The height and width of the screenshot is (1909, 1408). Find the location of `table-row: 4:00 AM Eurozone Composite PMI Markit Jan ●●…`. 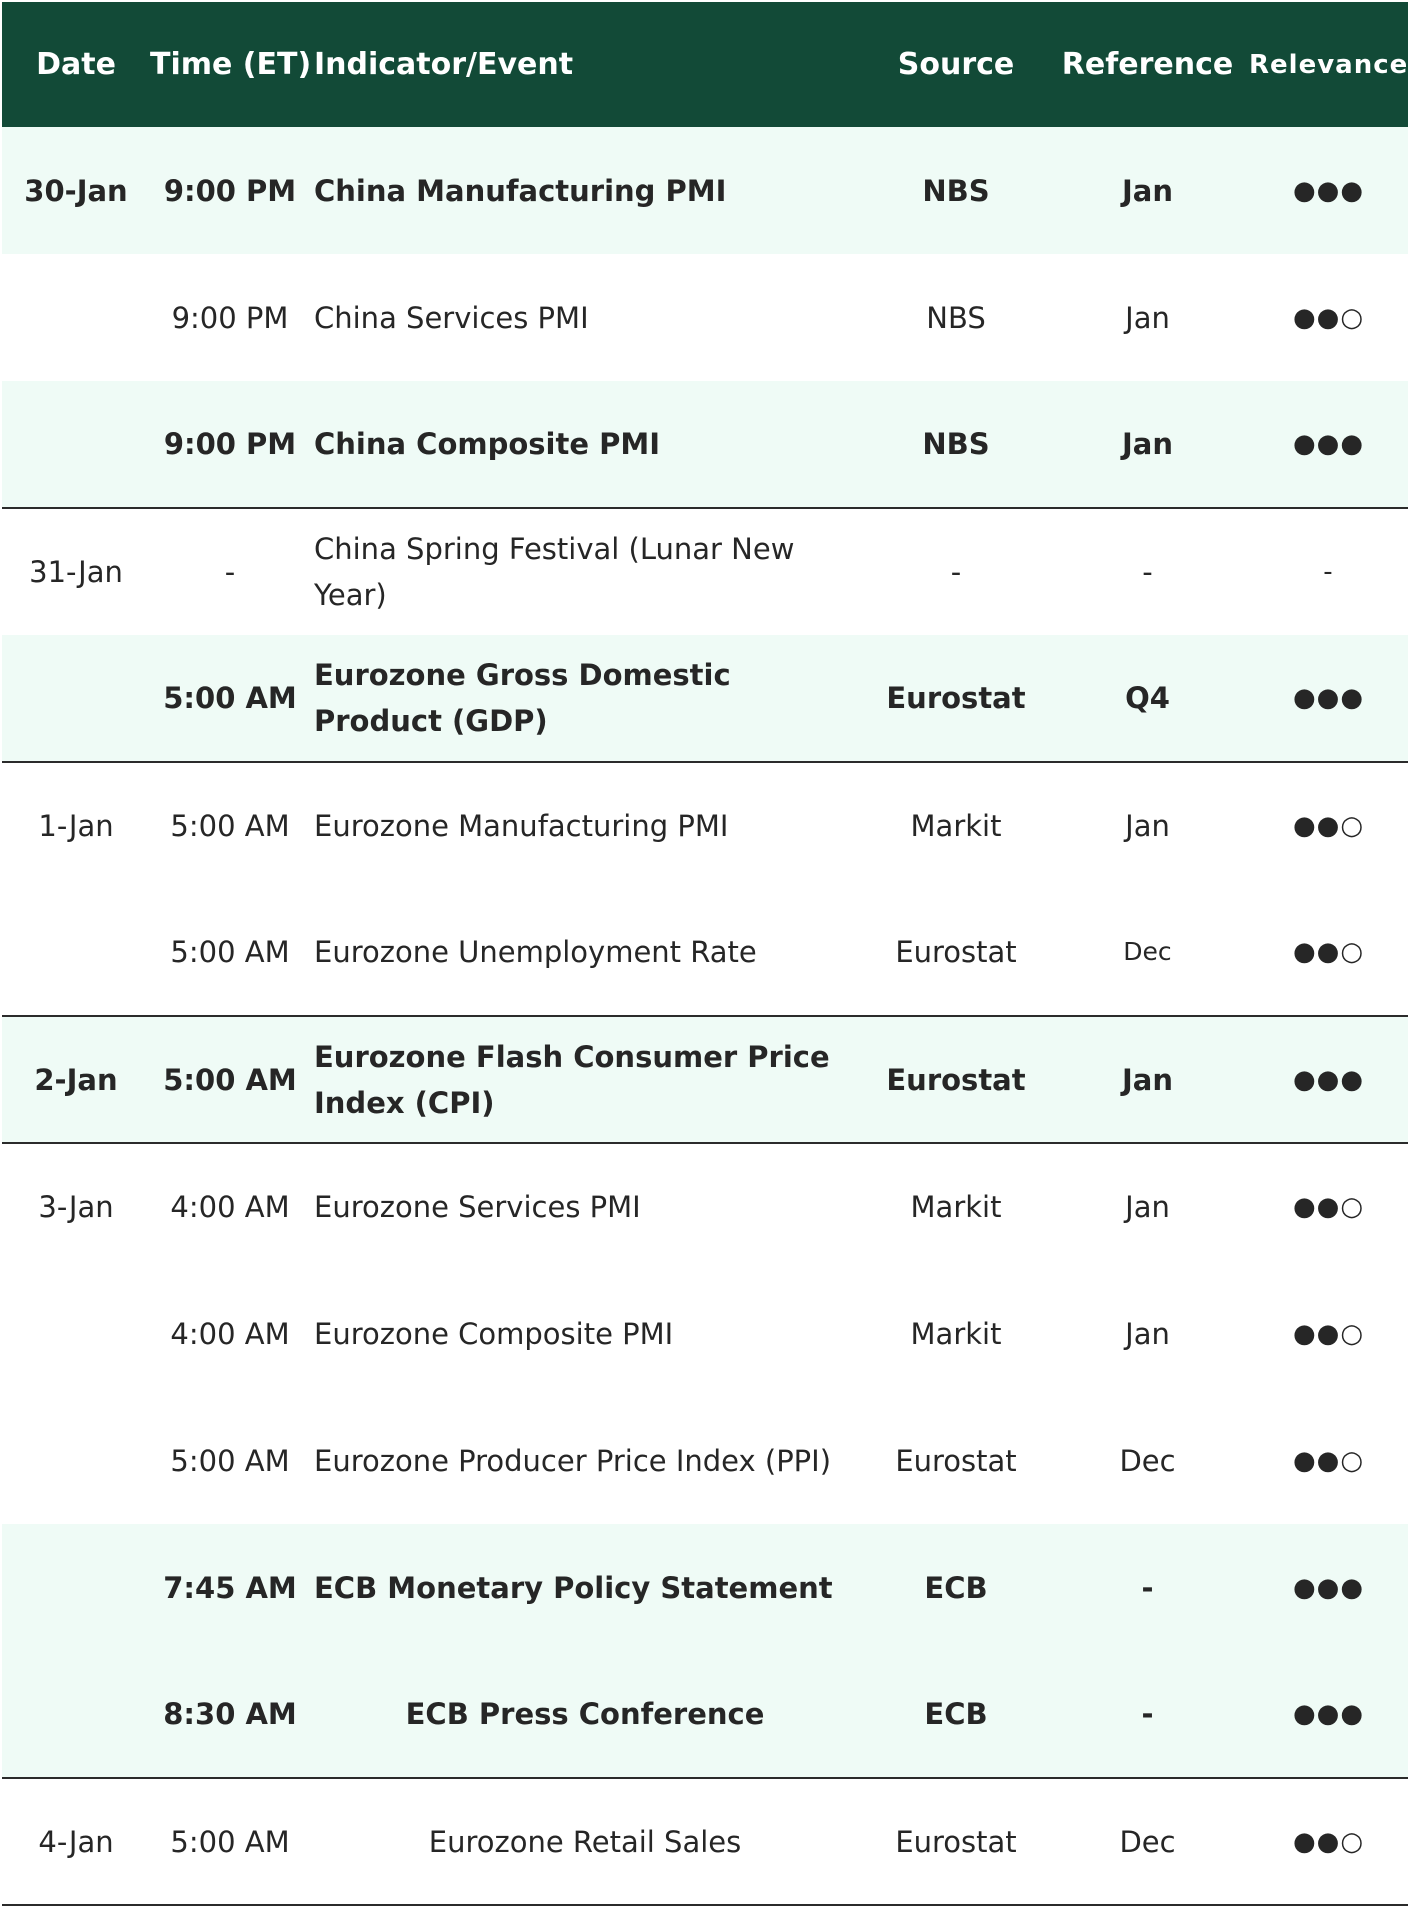

table-row: 4:00 AM Eurozone Composite PMI Markit Jan ●●… is located at coordinates (705, 1333).